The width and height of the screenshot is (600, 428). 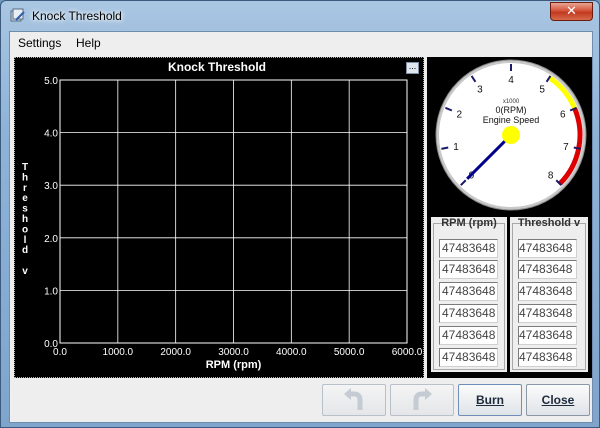 I want to click on gauge-tick-label: 2, so click(x=459, y=115).